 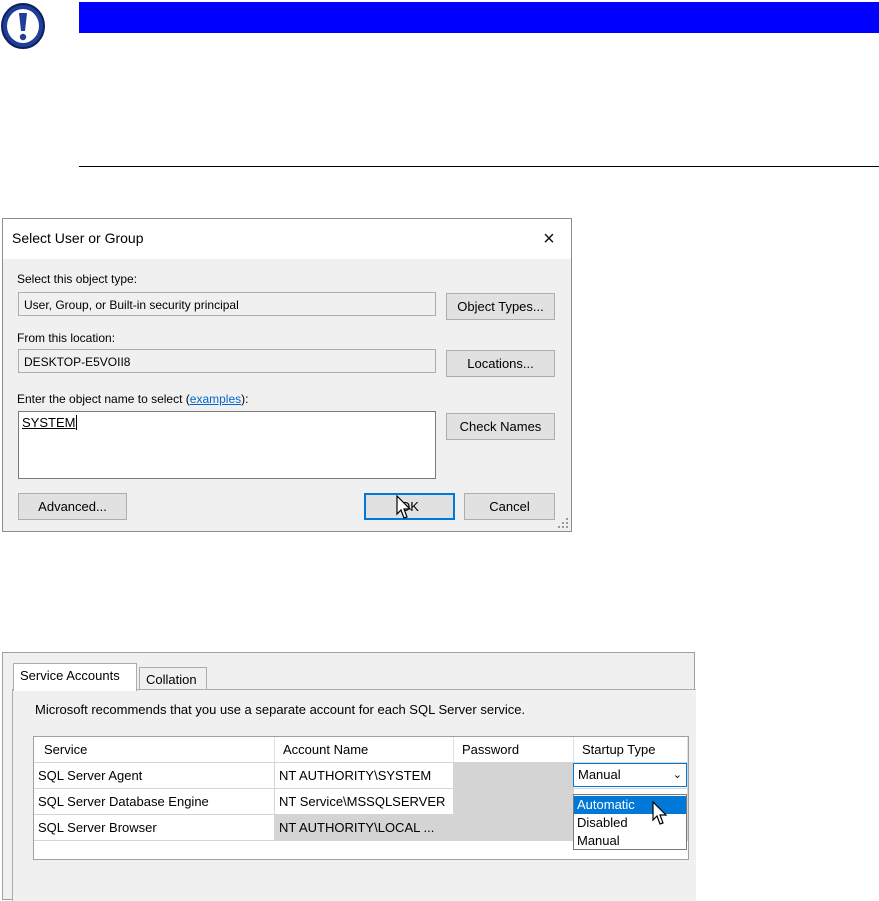 What do you see at coordinates (364, 776) in the screenshot?
I see `account-name-cell: NT AUTHORITY\SYSTEM` at bounding box center [364, 776].